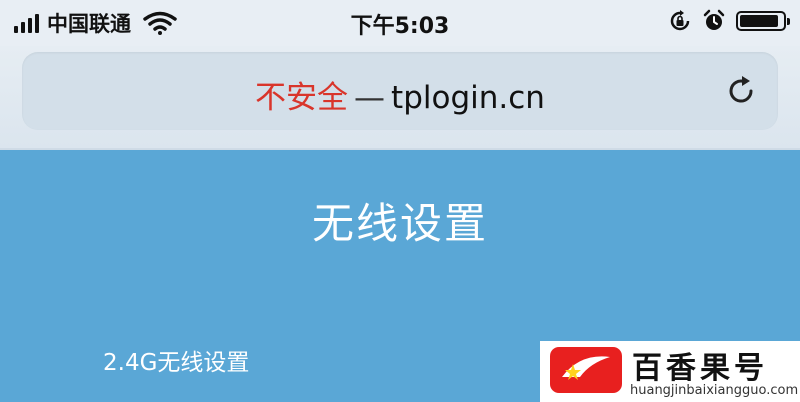 This screenshot has height=402, width=800. I want to click on status-right, so click(729, 21).